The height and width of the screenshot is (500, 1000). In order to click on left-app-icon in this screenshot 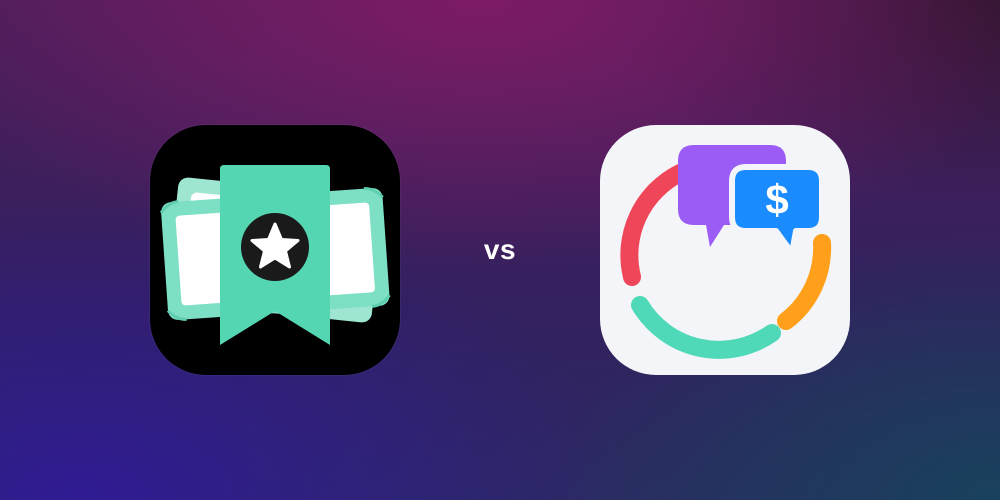, I will do `click(275, 250)`.